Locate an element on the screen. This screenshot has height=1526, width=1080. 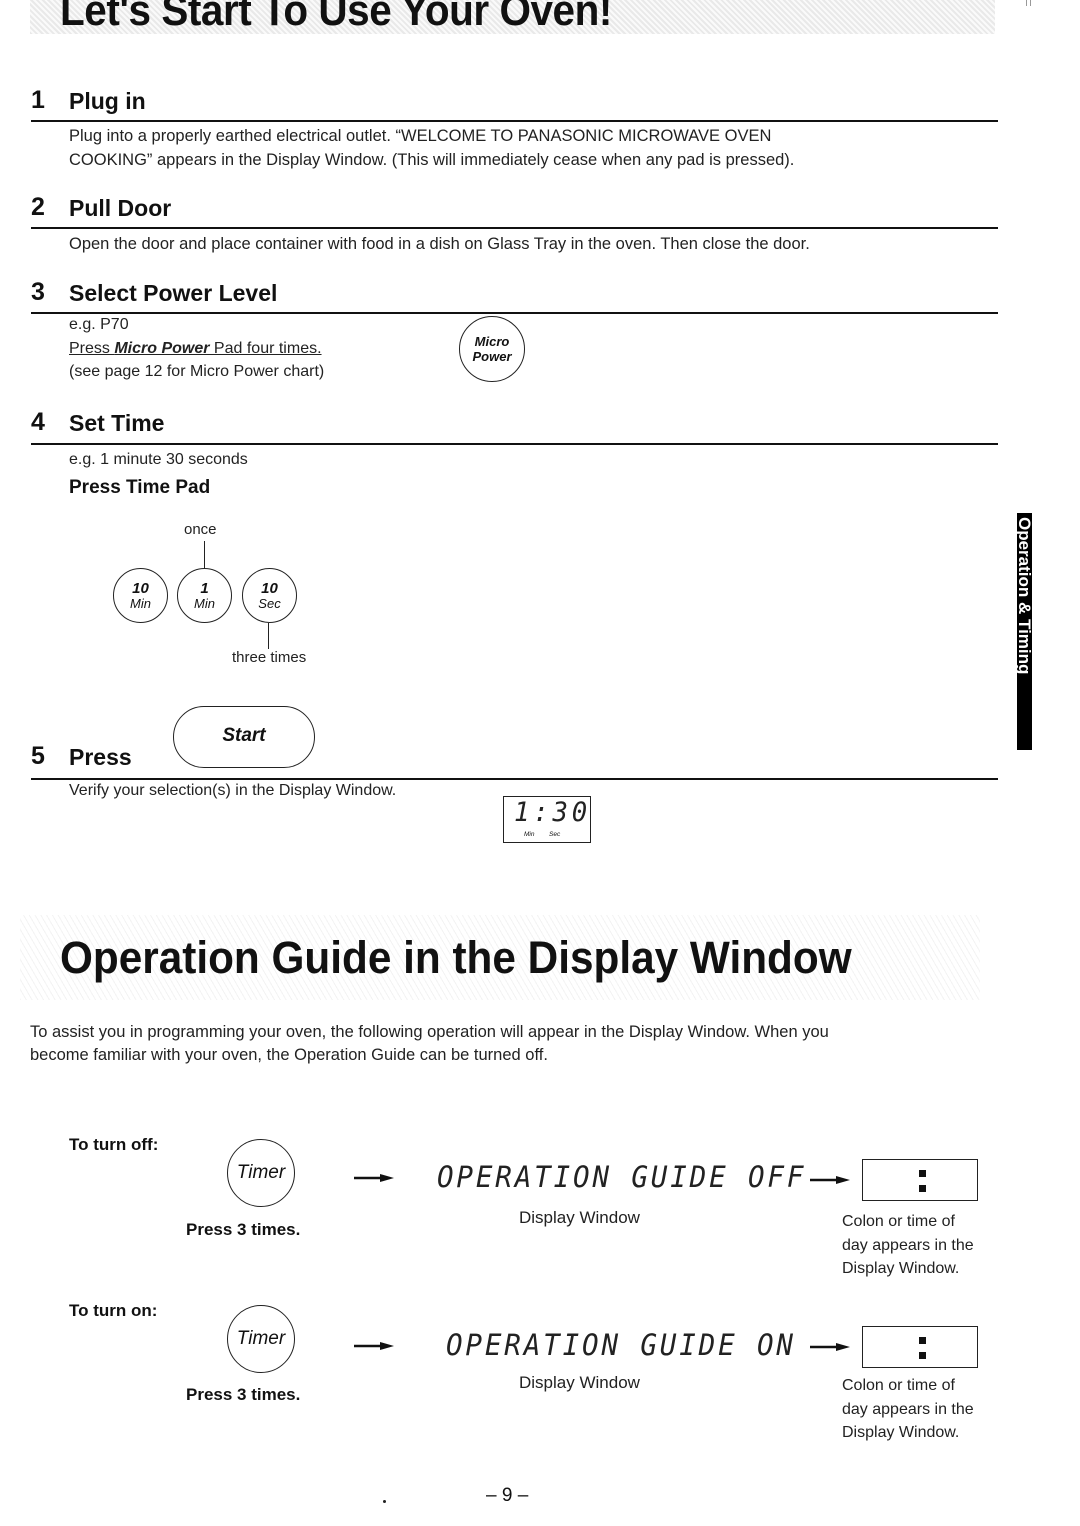
display-text-guide-off: OPERATION GUIDE OFF is located at coordinates (622, 1177).